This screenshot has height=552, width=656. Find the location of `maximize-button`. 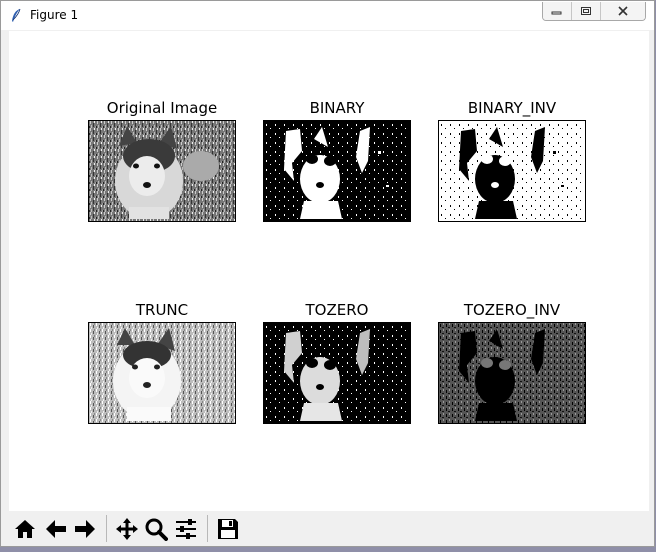

maximize-button is located at coordinates (586, 11).